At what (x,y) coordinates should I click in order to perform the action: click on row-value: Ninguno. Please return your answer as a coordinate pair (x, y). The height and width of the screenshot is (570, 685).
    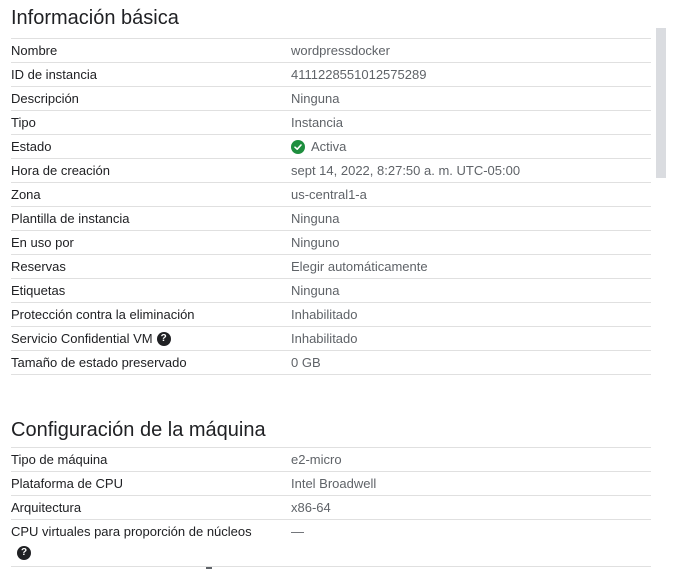
    Looking at the image, I should click on (315, 242).